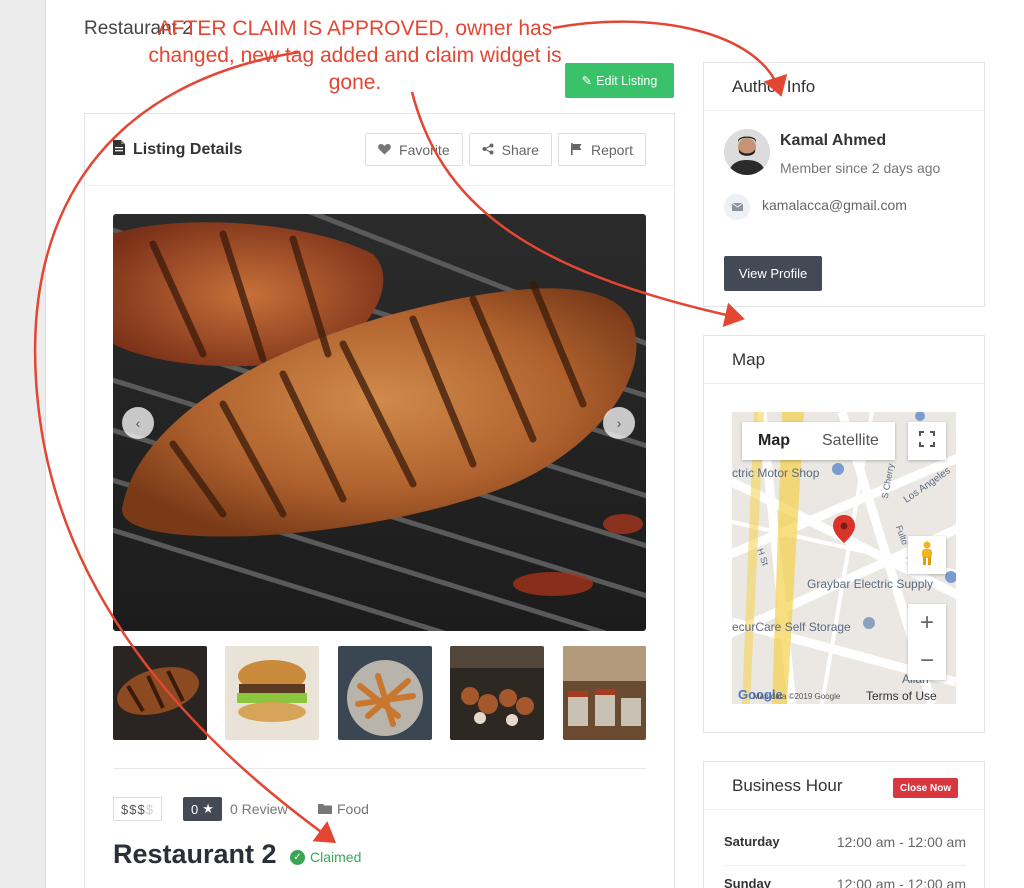 This screenshot has height=888, width=1024. What do you see at coordinates (834, 205) in the screenshot?
I see `author-email: kamalacca@gmail.com` at bounding box center [834, 205].